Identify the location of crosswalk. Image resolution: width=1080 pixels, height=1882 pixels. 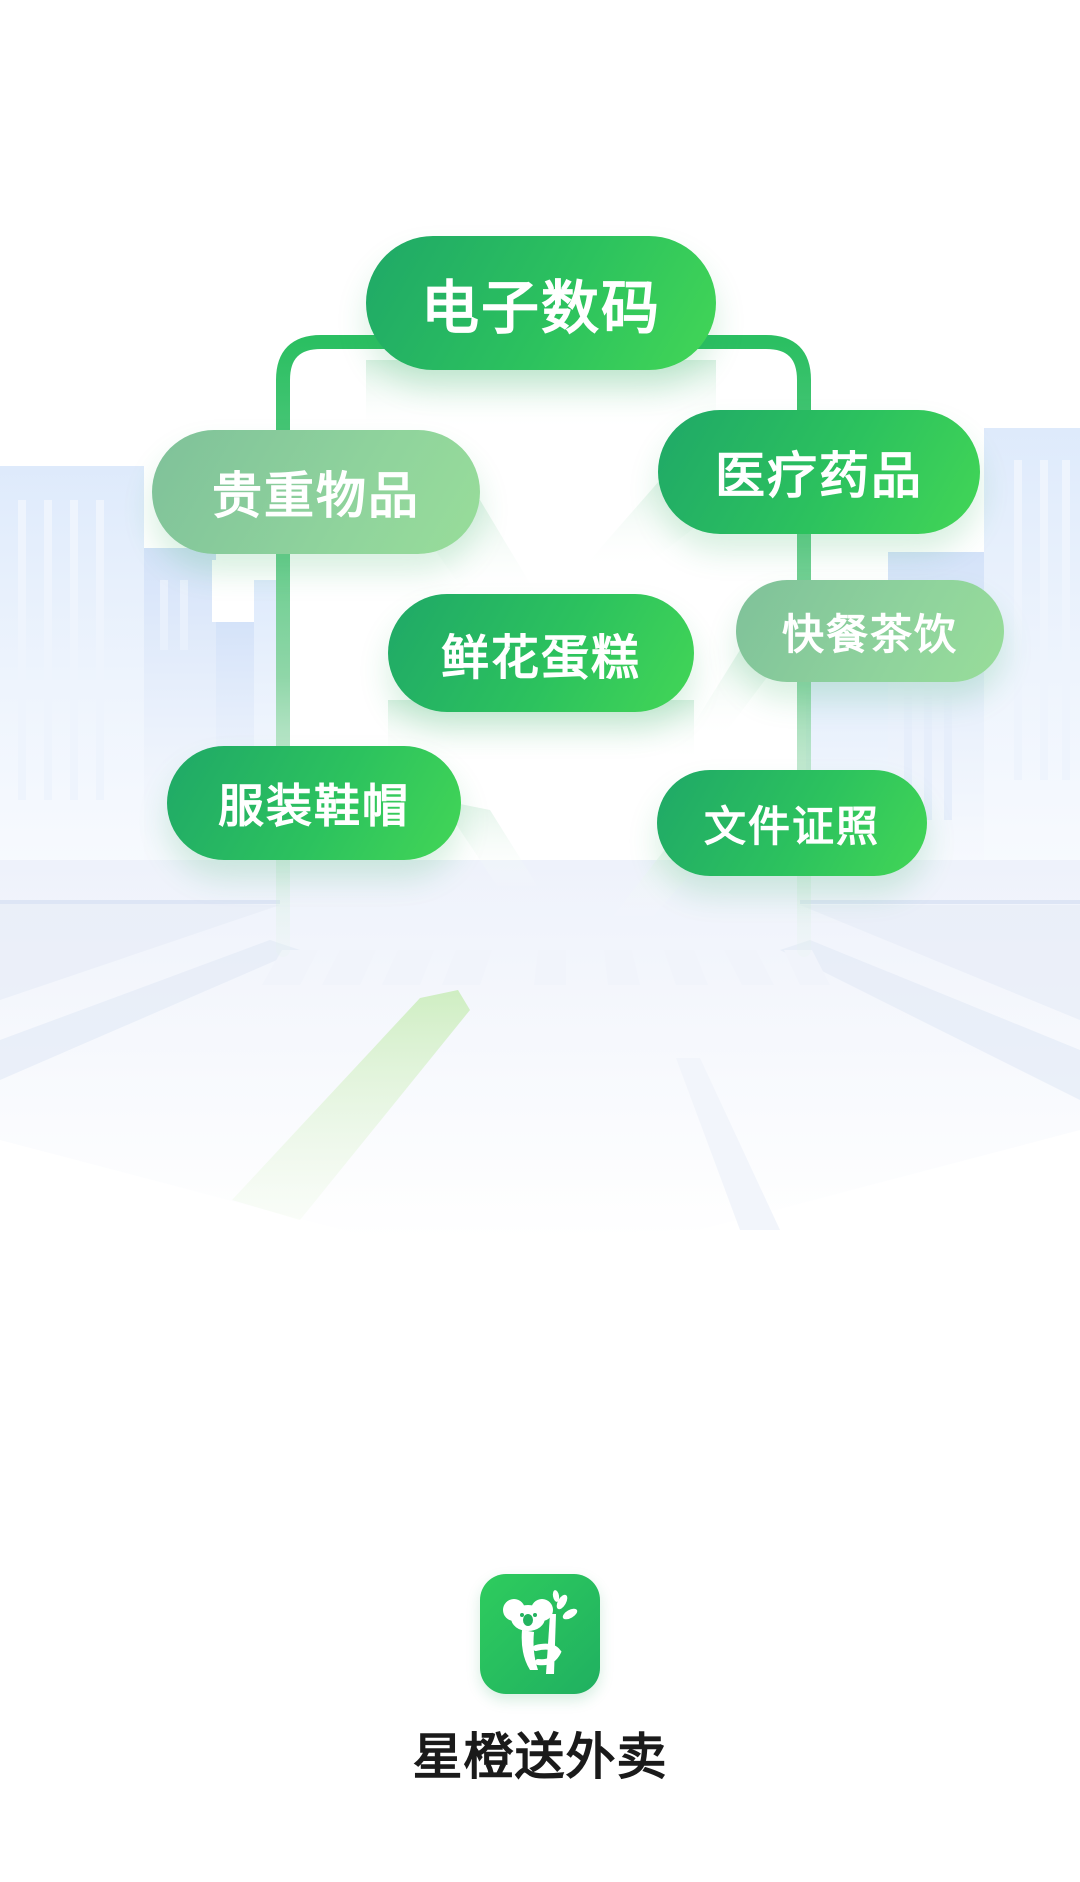
(546, 967).